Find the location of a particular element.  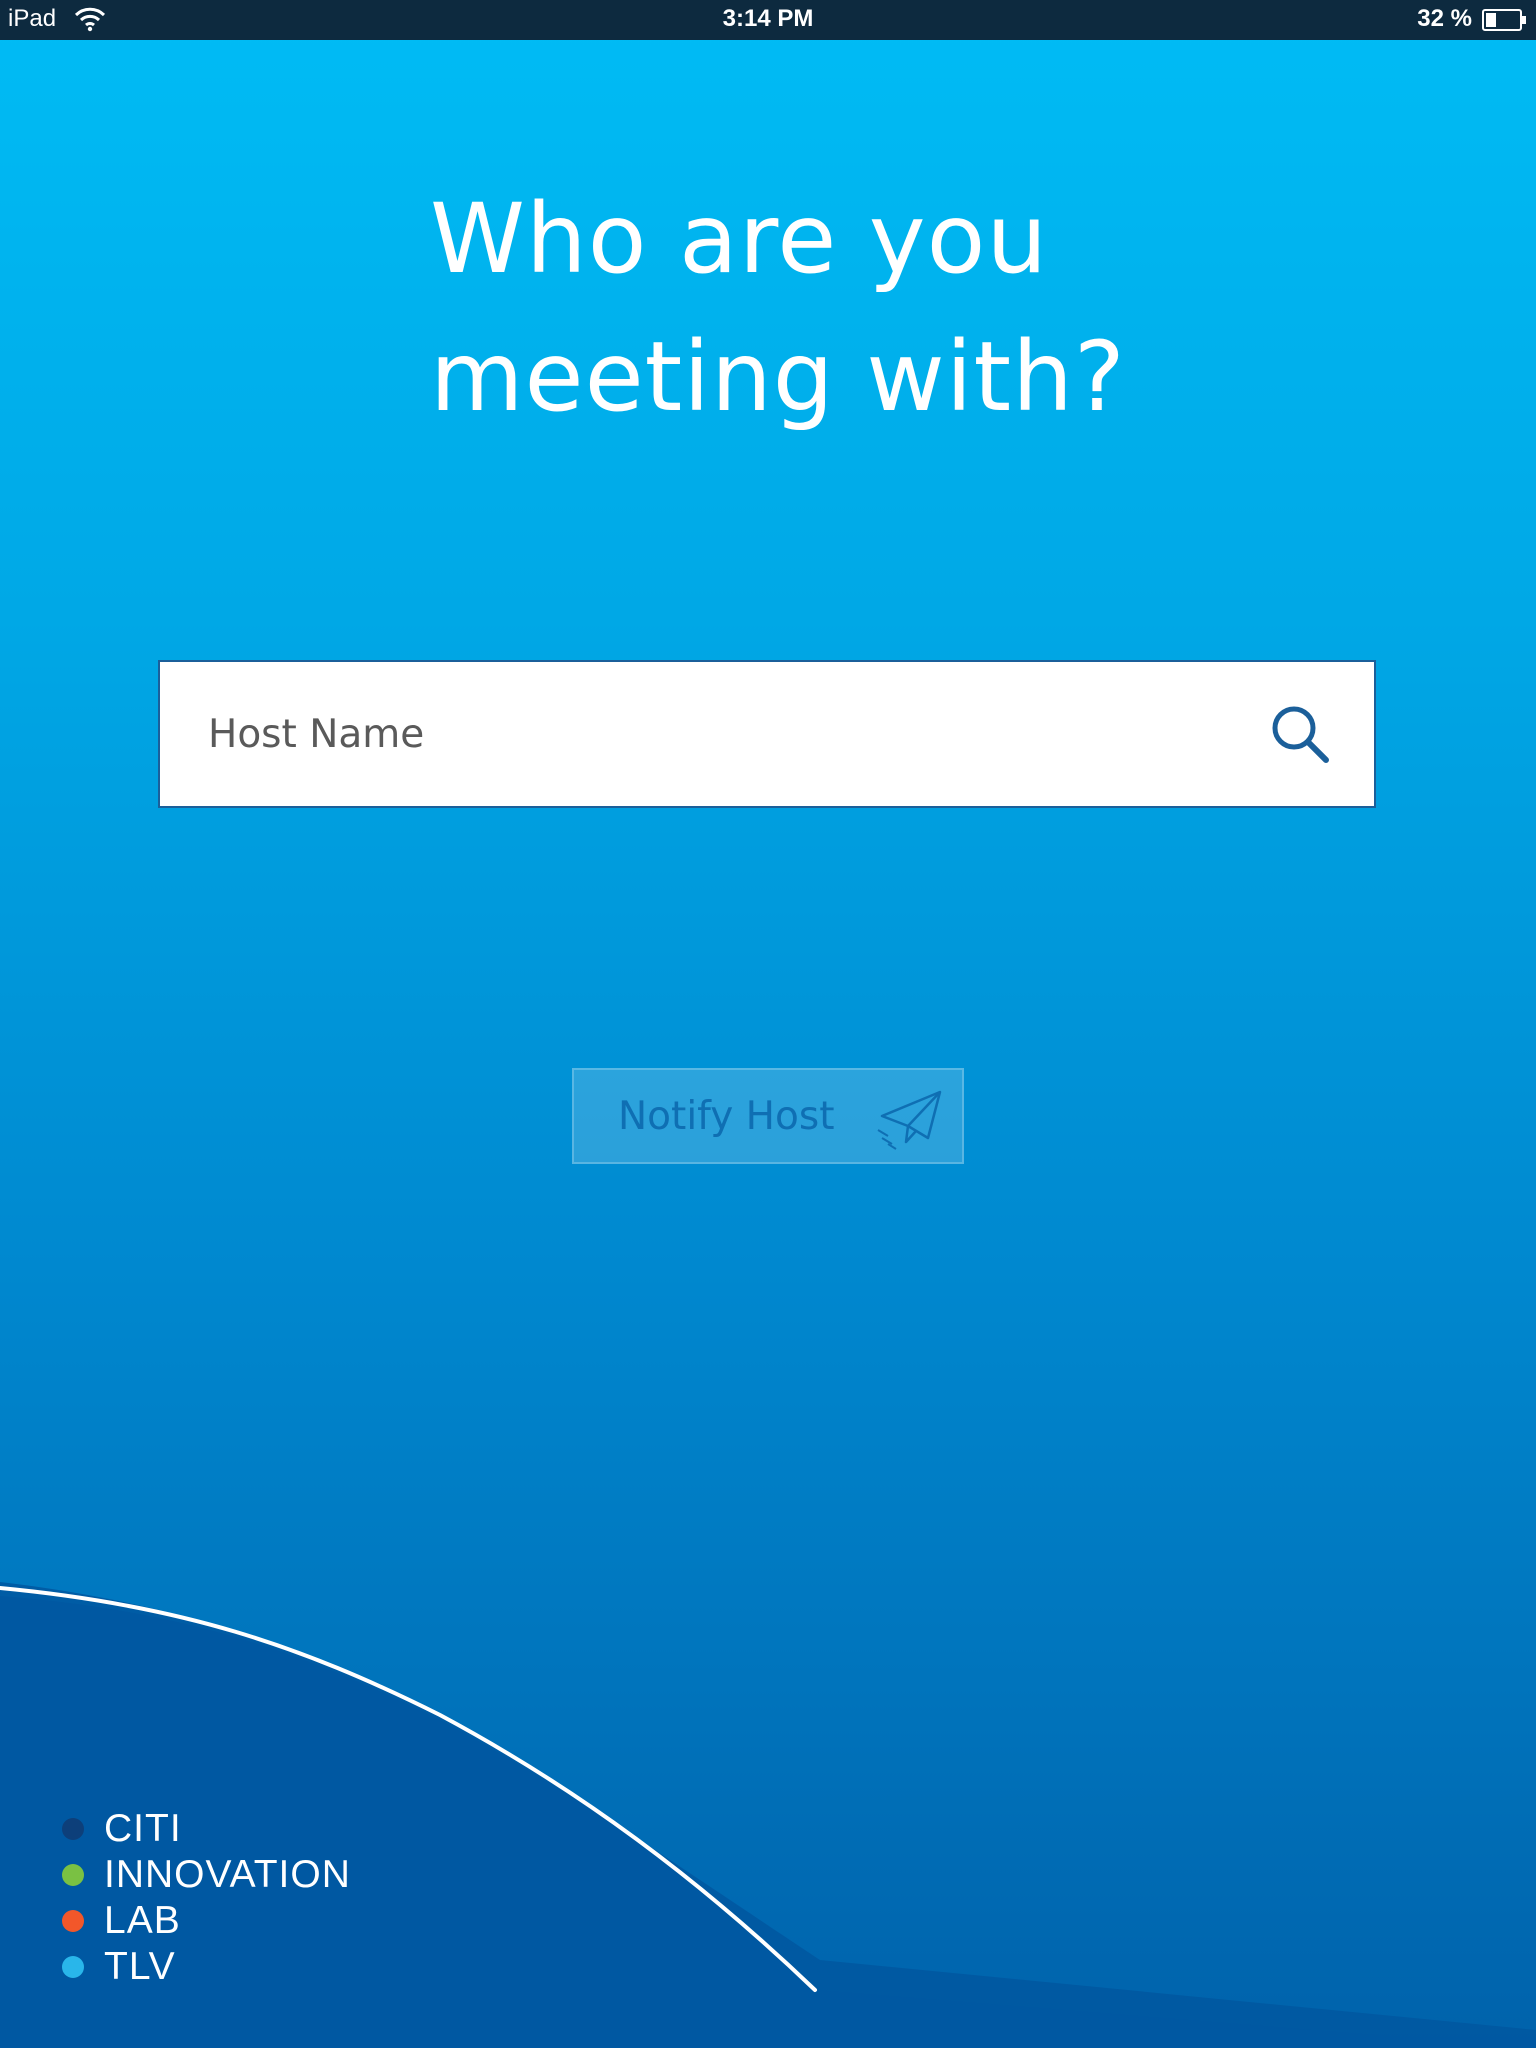

logo-text: CITI is located at coordinates (143, 1828).